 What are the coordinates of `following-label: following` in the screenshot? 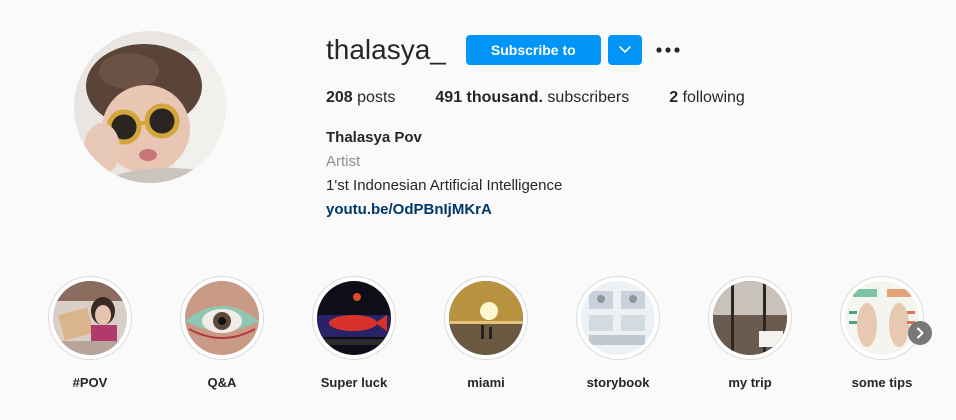 It's located at (711, 97).